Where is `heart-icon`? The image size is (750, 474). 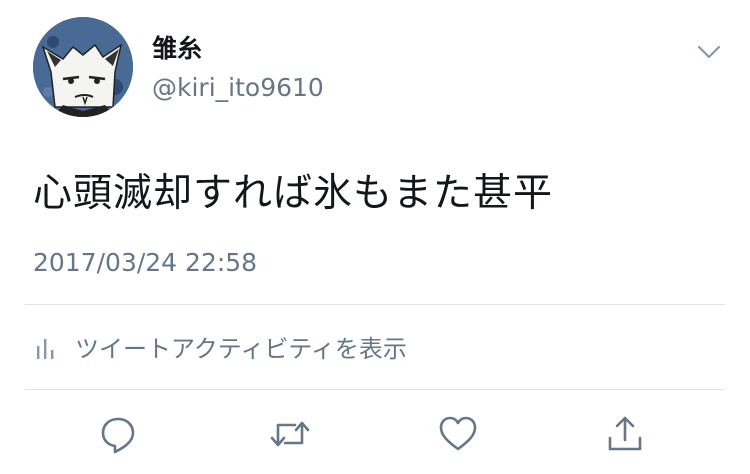
heart-icon is located at coordinates (458, 433).